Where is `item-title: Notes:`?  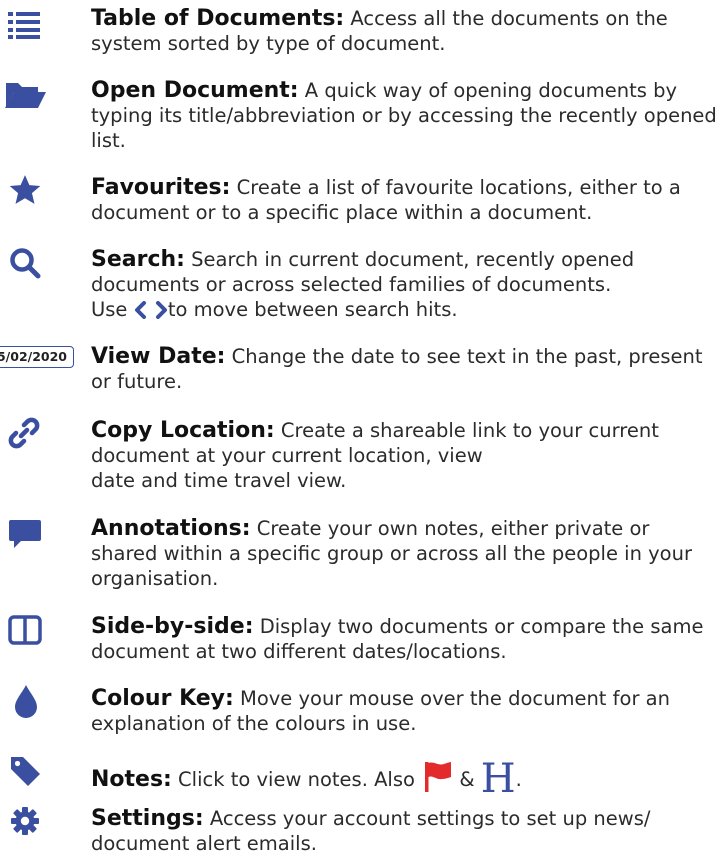 item-title: Notes: is located at coordinates (131, 779).